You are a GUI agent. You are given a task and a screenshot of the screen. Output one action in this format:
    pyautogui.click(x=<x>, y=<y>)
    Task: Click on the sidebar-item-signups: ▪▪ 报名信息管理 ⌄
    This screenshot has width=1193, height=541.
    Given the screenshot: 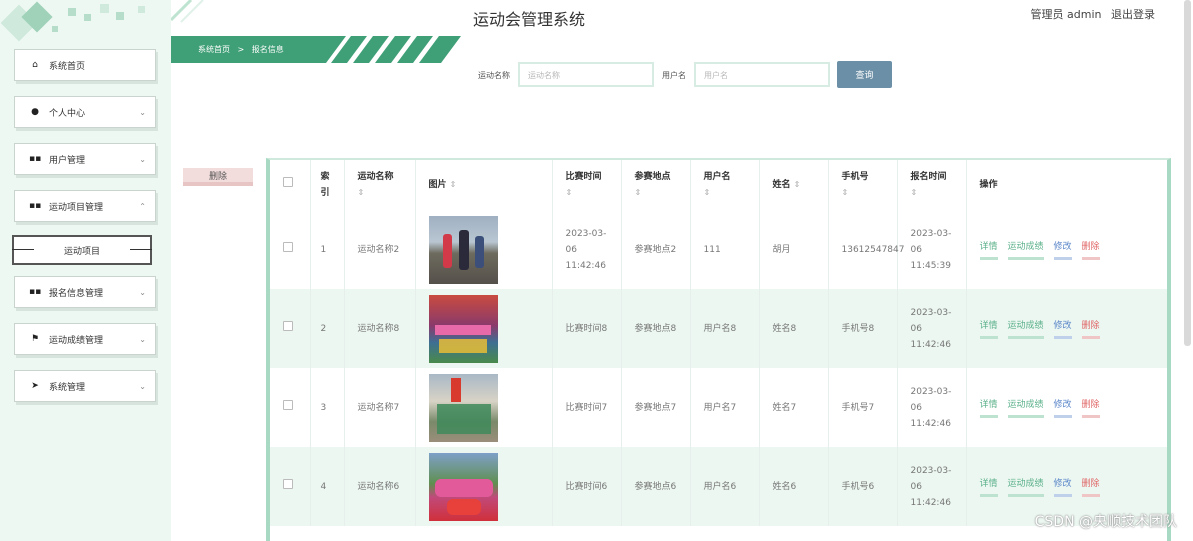 What is the action you would take?
    pyautogui.click(x=85, y=292)
    